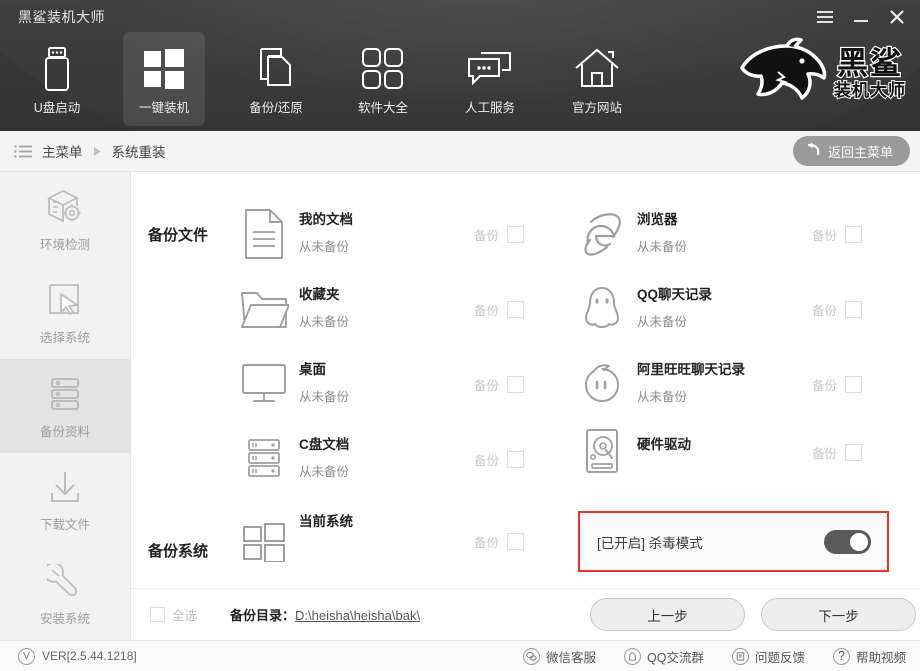  What do you see at coordinates (675, 657) in the screenshot?
I see `footer-link-label: QQ交流群` at bounding box center [675, 657].